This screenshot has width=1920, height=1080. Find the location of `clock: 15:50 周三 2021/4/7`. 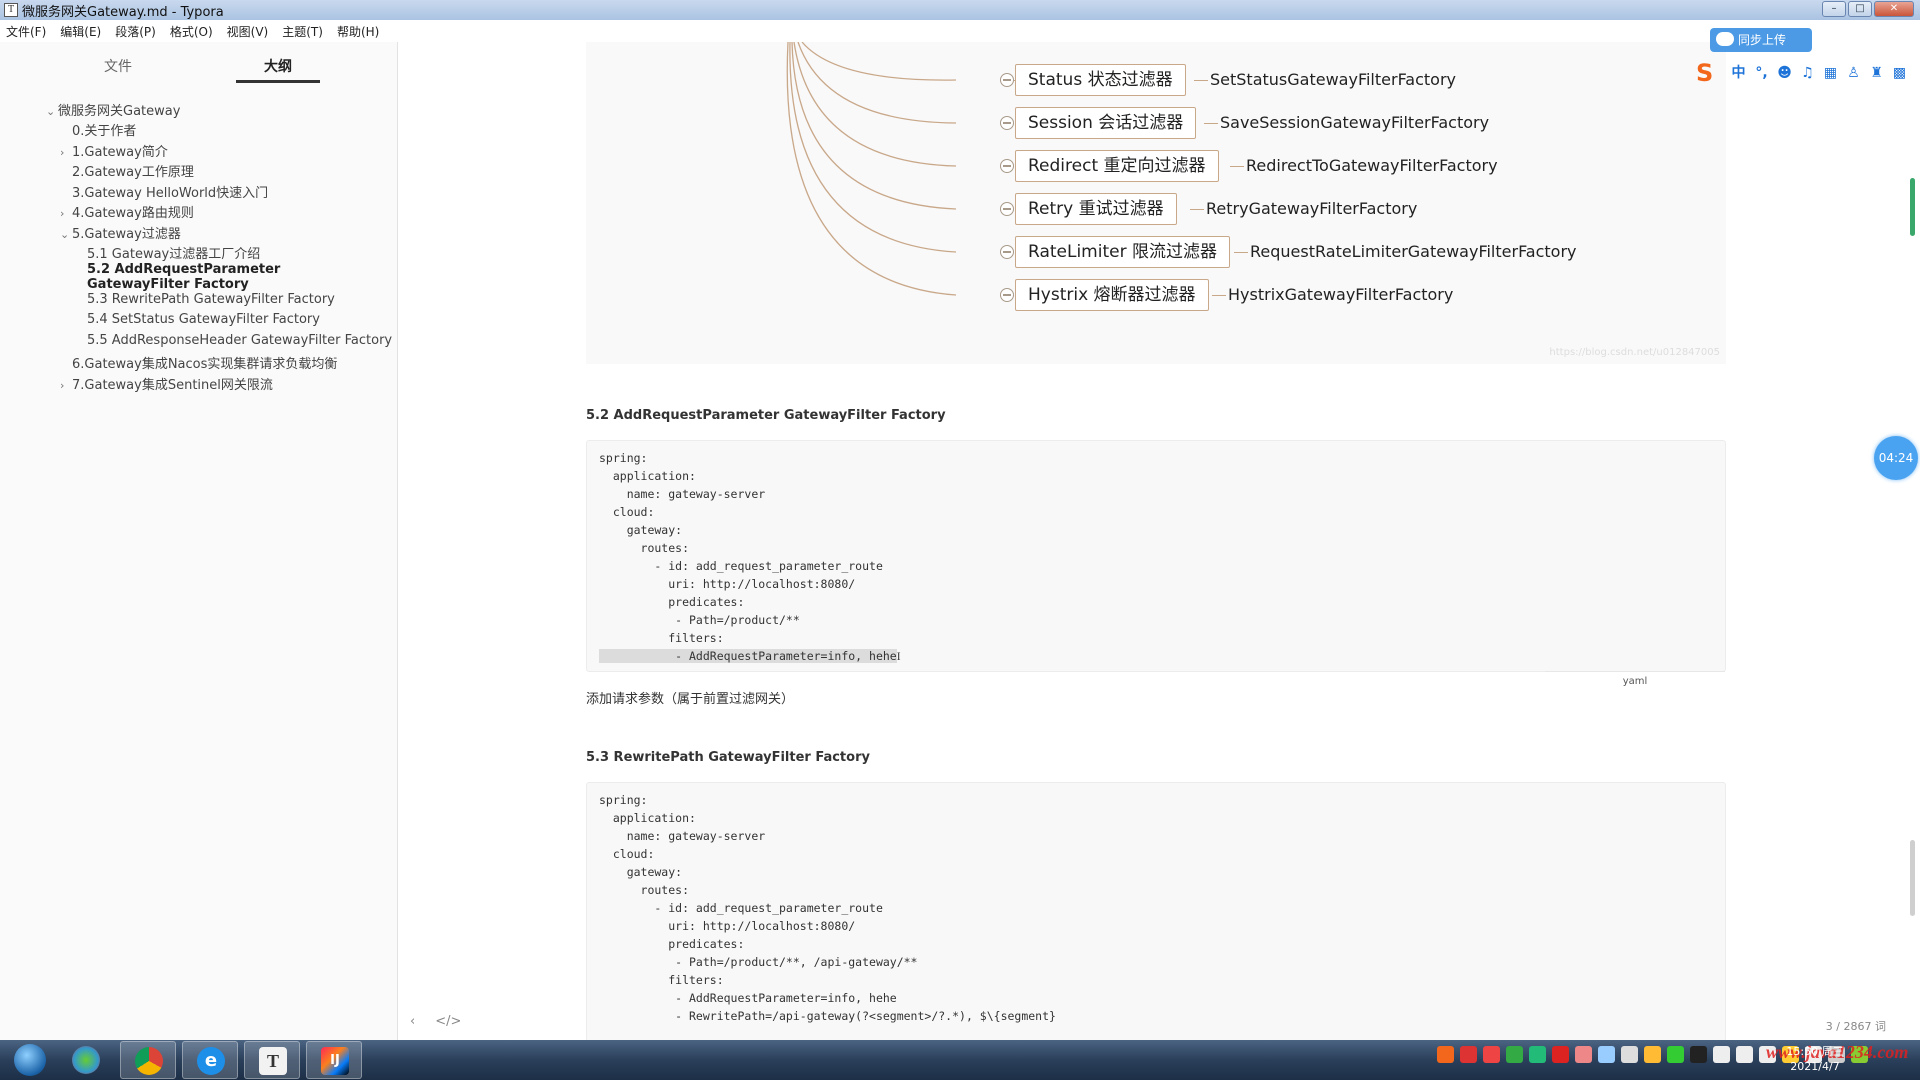

clock: 15:50 周三 2021/4/7 is located at coordinates (1815, 1059).